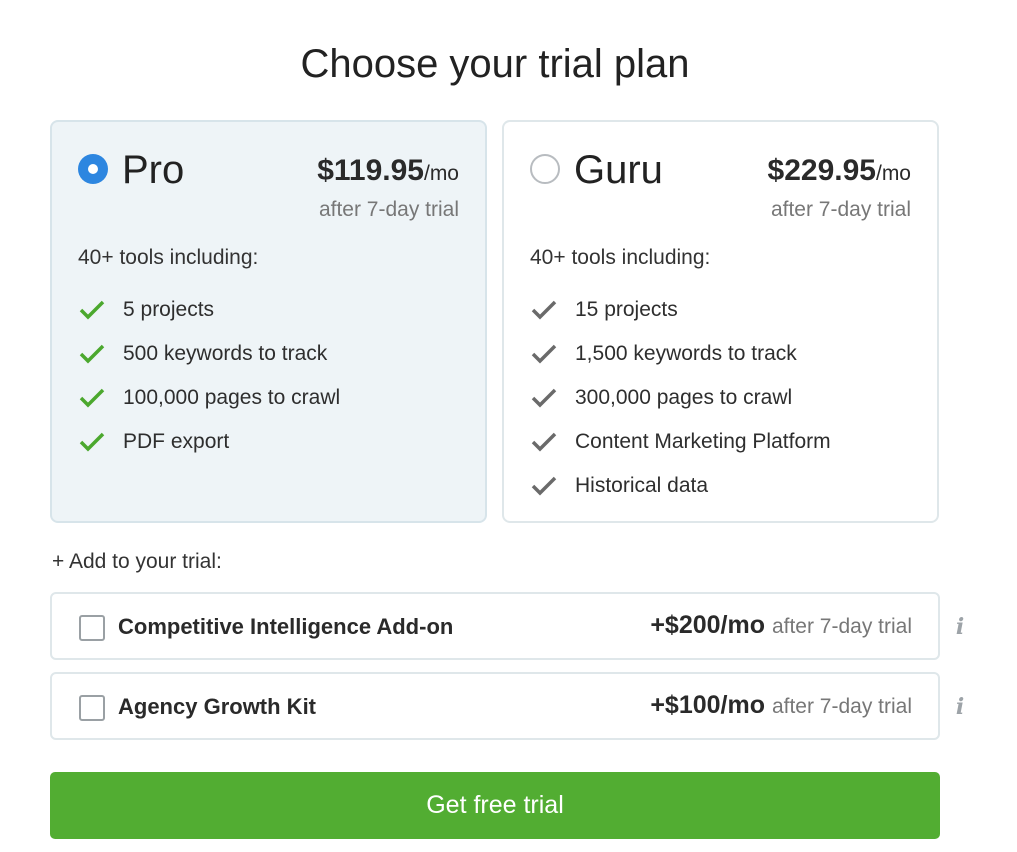  I want to click on feature-item: PDF export, so click(209, 442).